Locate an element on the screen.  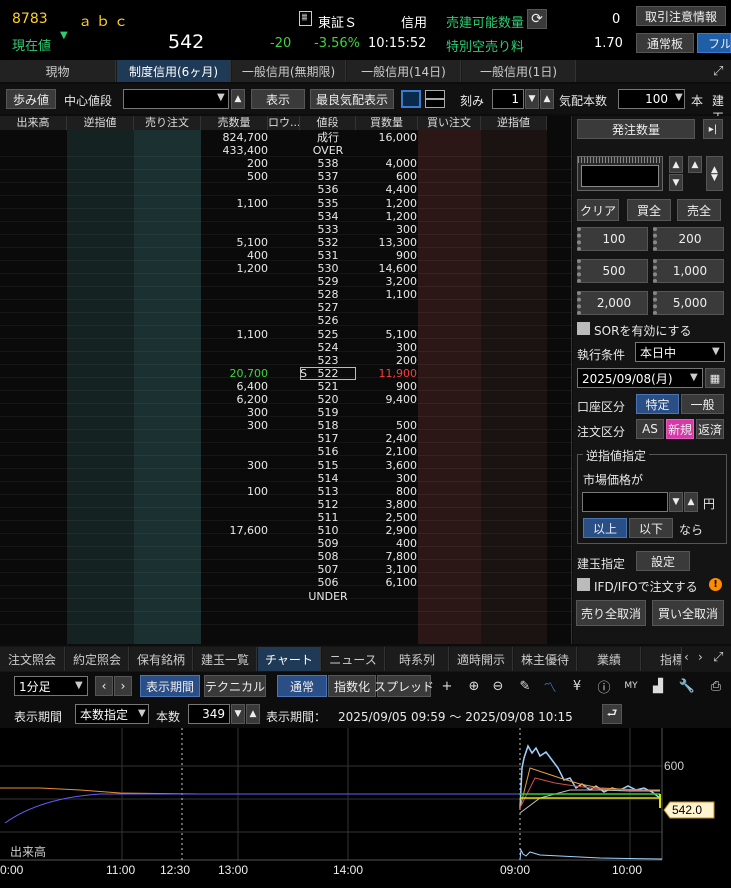
price-cell: 508 is located at coordinates (328, 556).